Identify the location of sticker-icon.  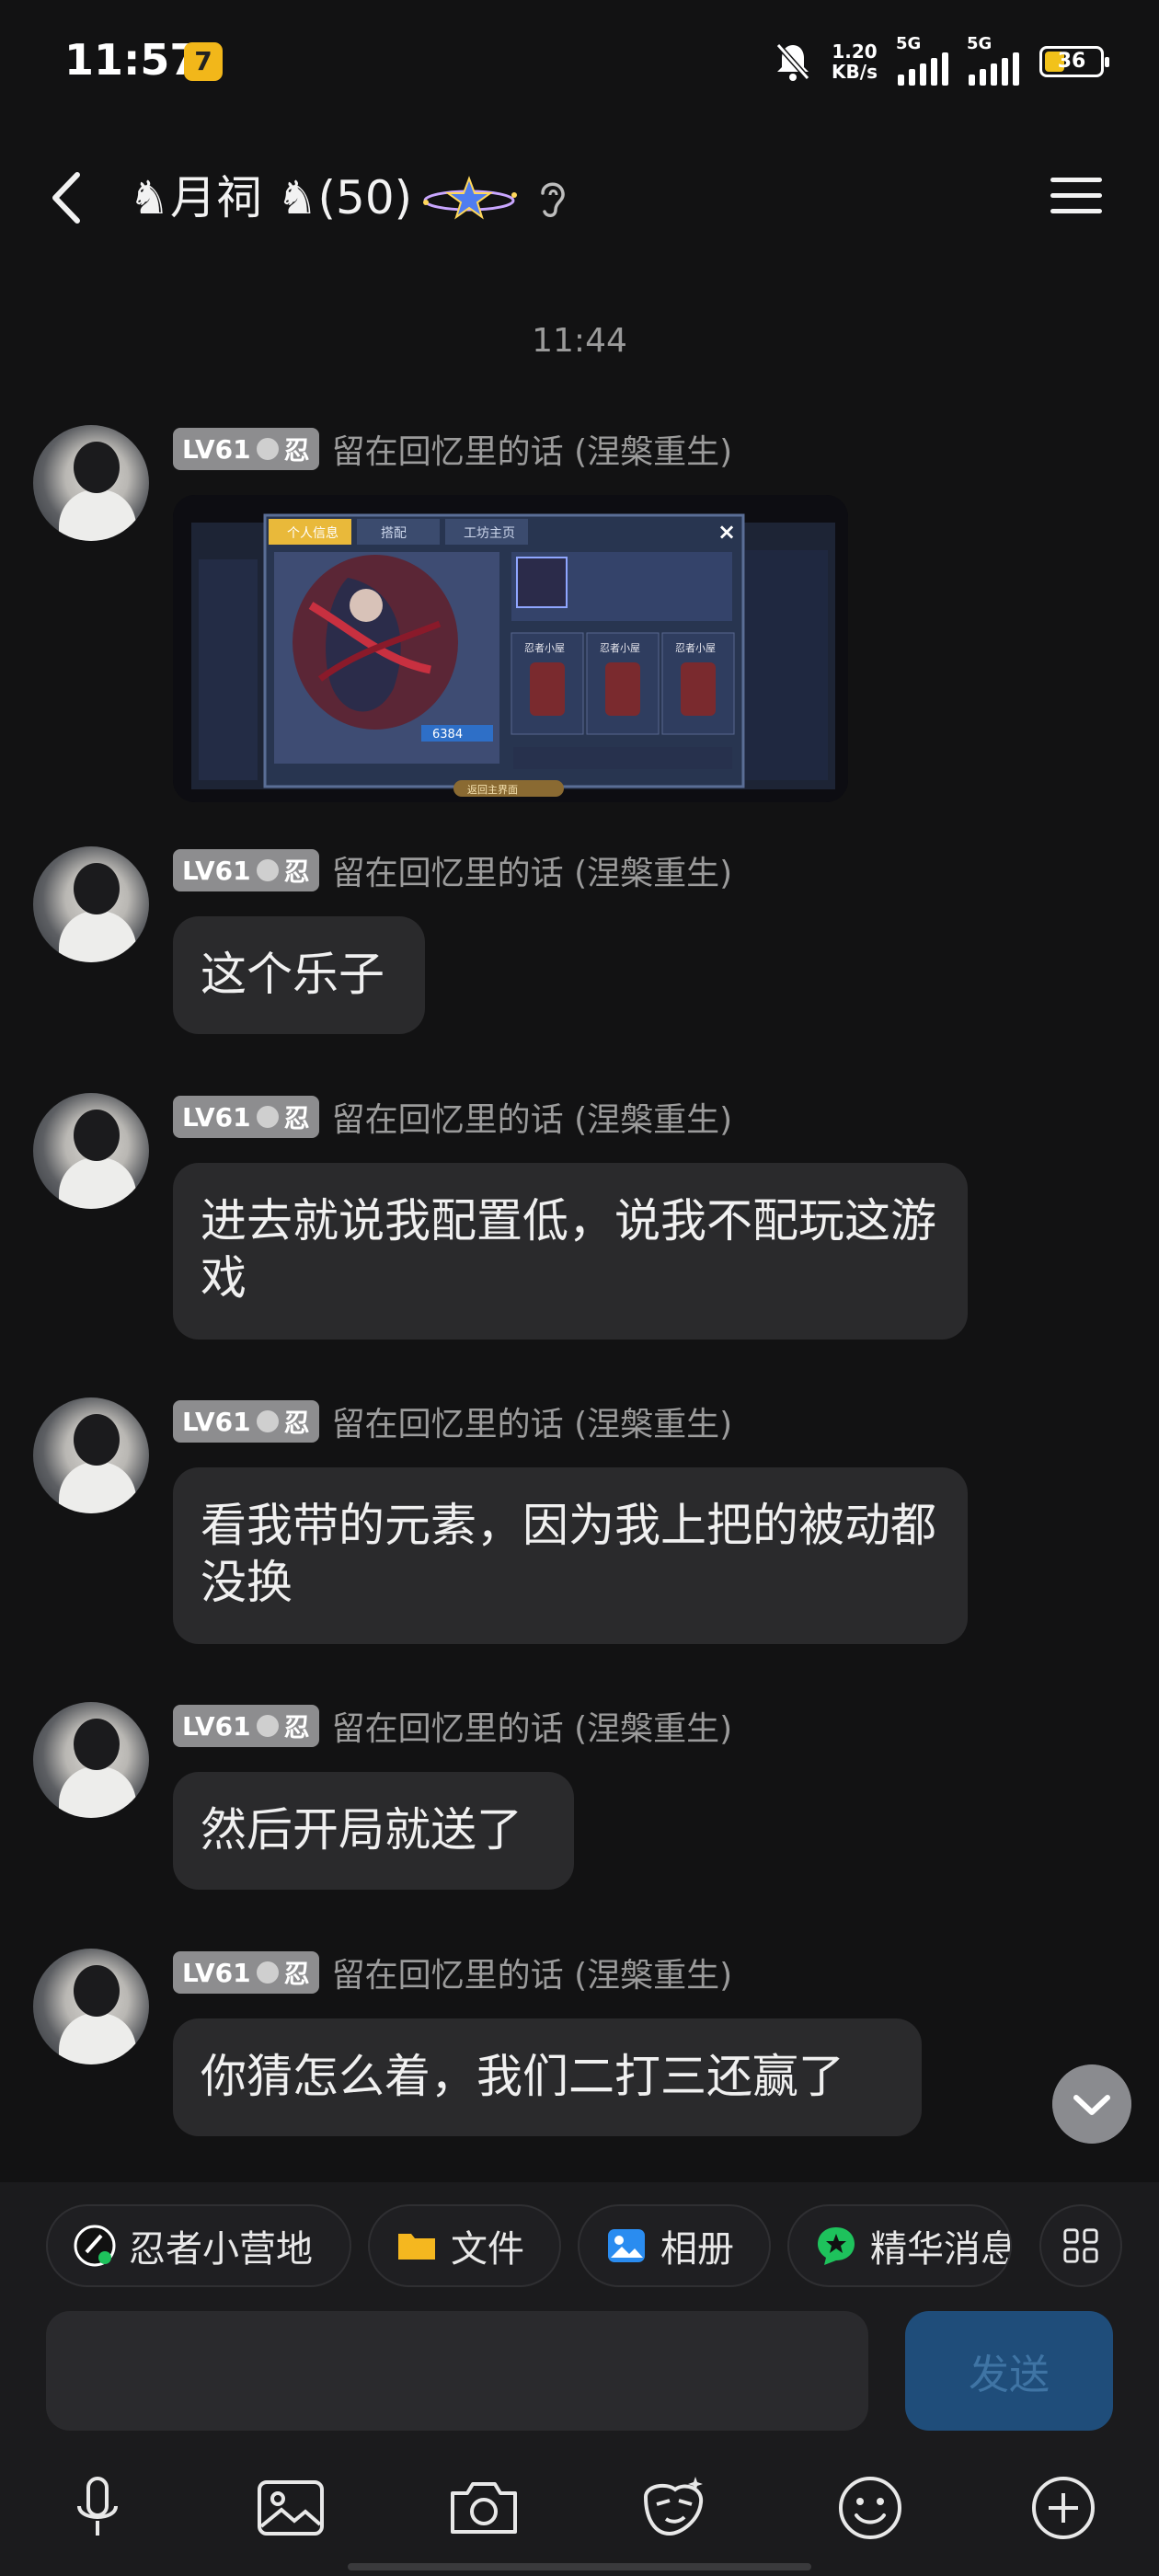
(673, 2508).